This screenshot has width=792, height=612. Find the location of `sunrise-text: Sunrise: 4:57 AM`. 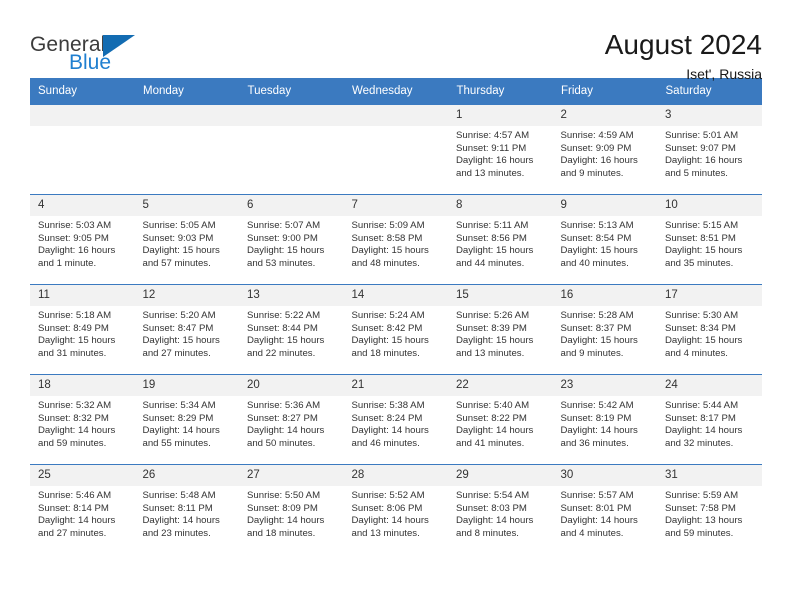

sunrise-text: Sunrise: 4:57 AM is located at coordinates (493, 135).